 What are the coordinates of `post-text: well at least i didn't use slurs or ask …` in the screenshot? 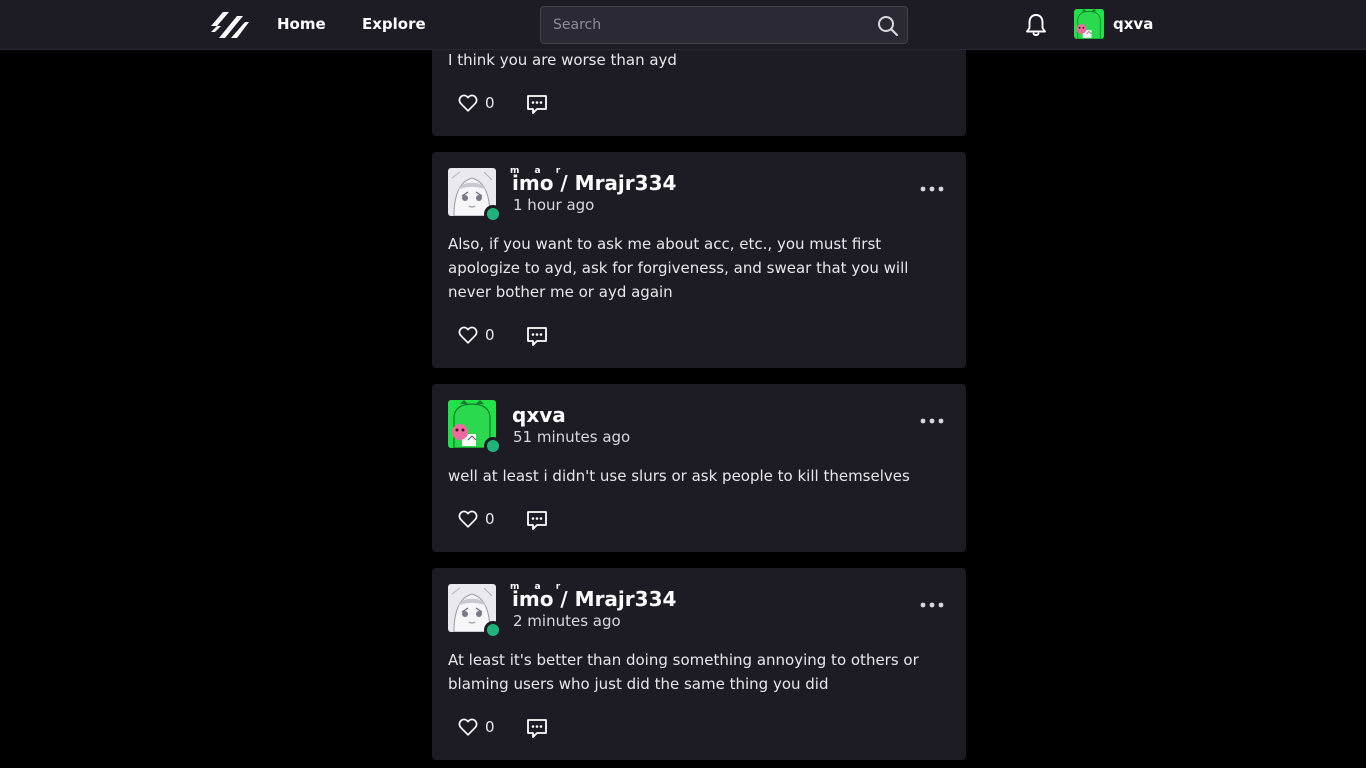 It's located at (679, 476).